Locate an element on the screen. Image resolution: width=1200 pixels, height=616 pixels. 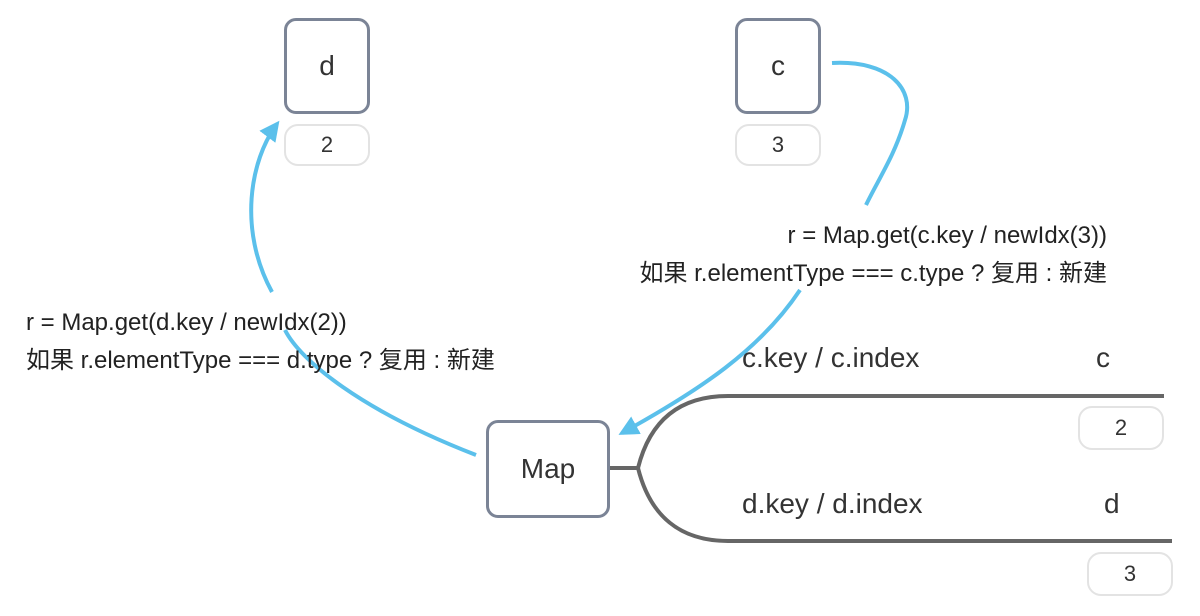
node-d-badge-value: 2 is located at coordinates (327, 144).